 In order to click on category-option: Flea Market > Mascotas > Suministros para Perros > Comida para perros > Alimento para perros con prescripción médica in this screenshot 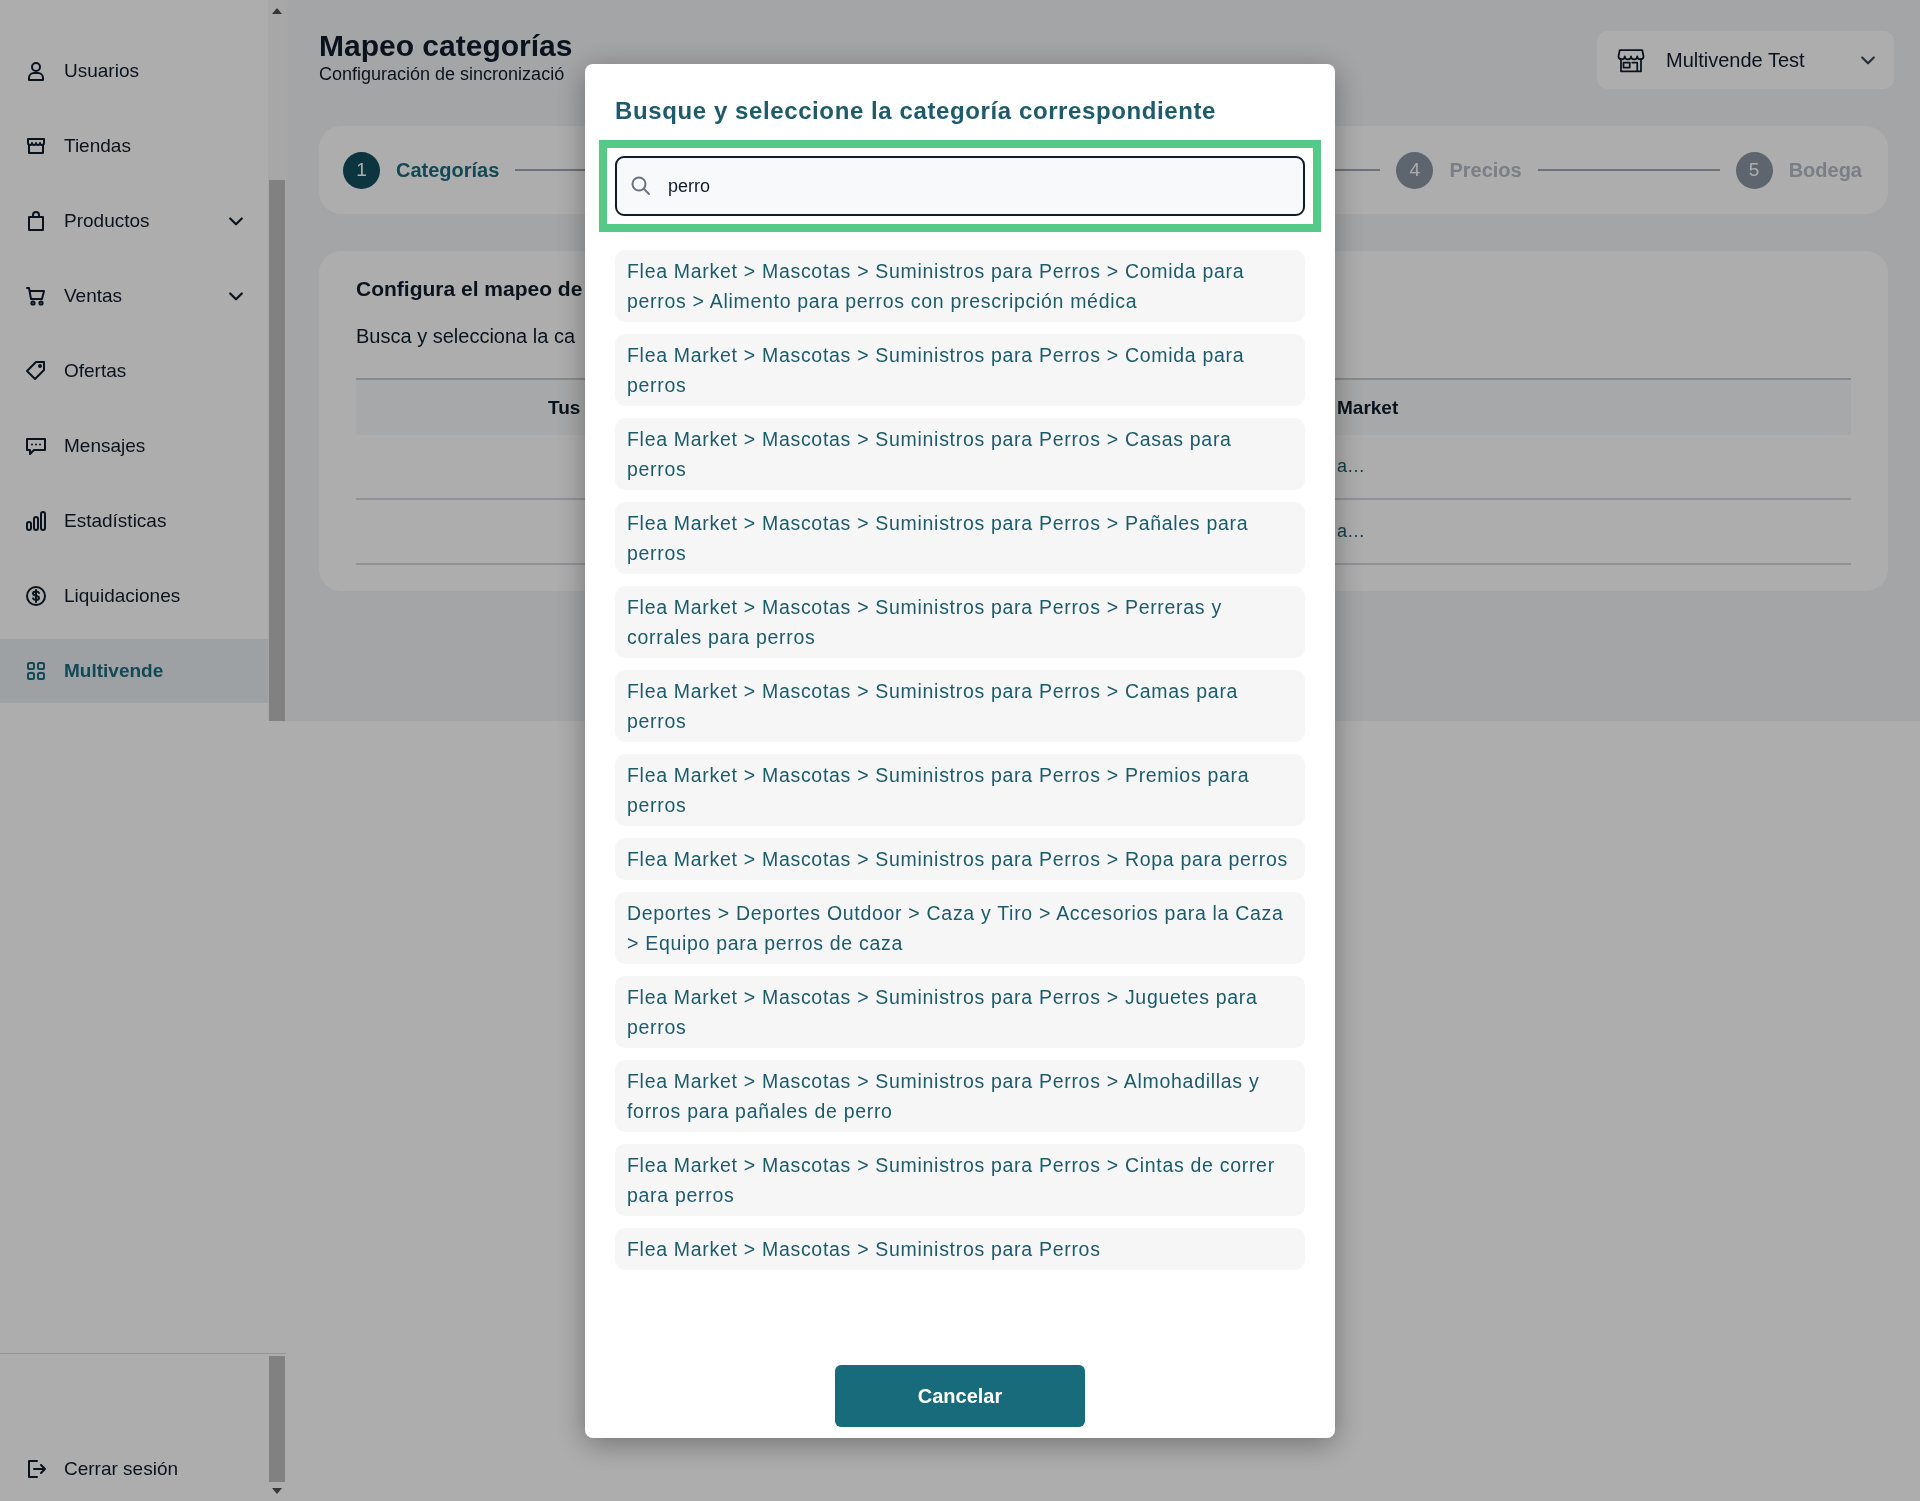, I will do `click(960, 286)`.